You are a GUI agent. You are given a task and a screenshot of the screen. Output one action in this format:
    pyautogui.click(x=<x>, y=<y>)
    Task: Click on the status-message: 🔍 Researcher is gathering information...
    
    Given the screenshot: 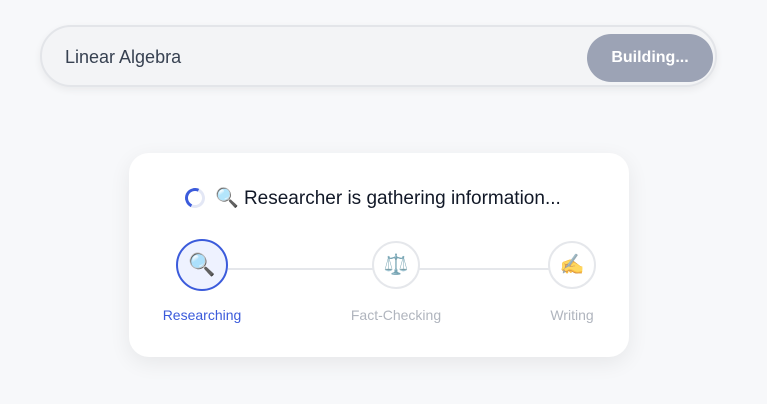 What is the action you would take?
    pyautogui.click(x=388, y=198)
    